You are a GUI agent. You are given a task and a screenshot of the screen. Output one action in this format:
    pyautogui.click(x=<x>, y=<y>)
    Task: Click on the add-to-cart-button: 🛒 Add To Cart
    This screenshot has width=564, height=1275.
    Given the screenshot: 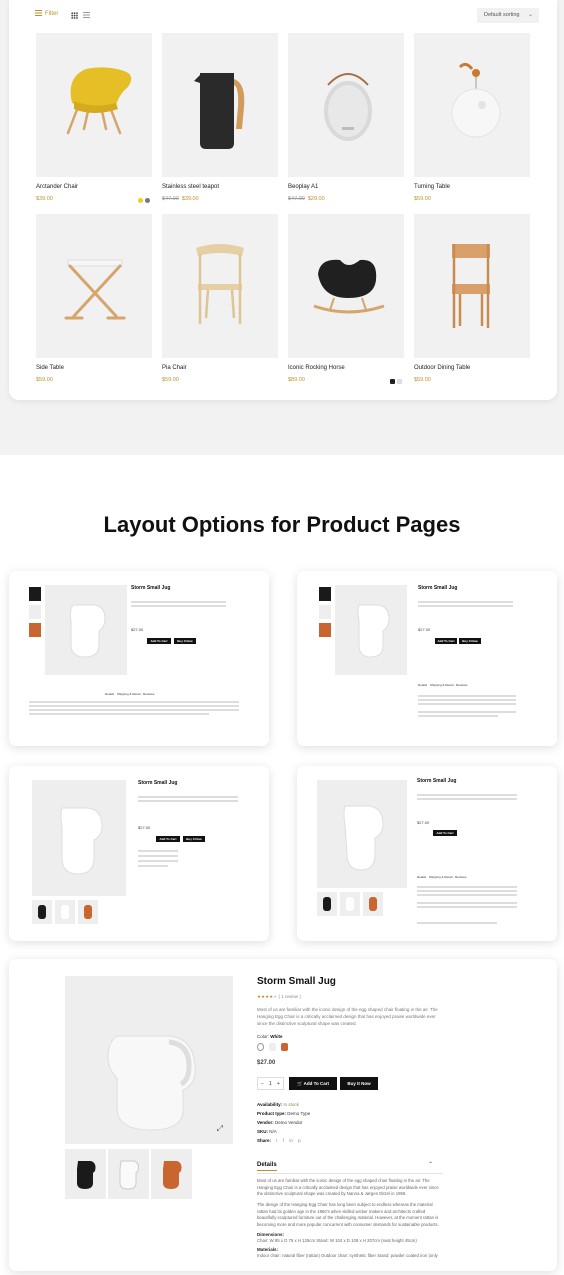 What is the action you would take?
    pyautogui.click(x=313, y=1083)
    